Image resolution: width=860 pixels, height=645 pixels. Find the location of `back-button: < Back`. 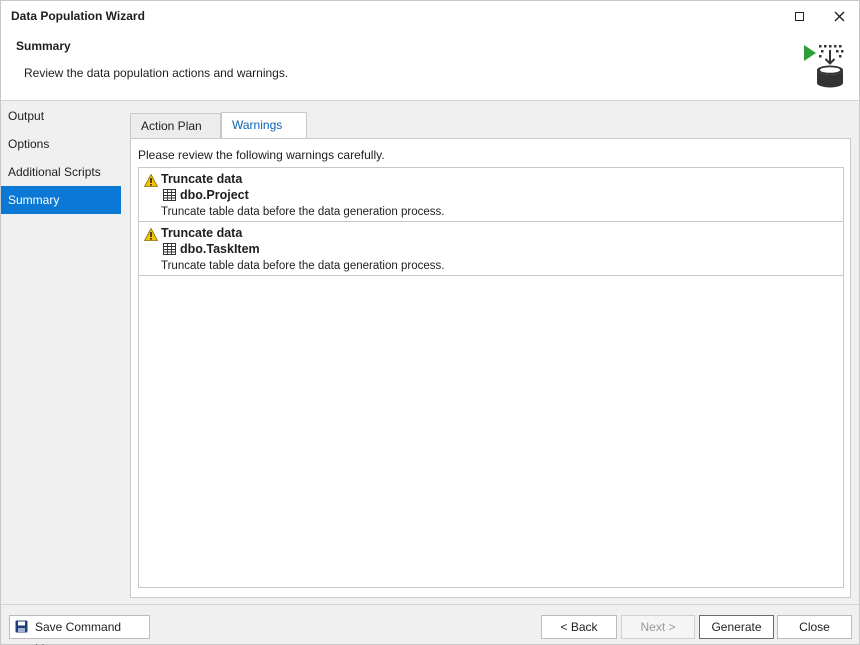

back-button: < Back is located at coordinates (579, 627).